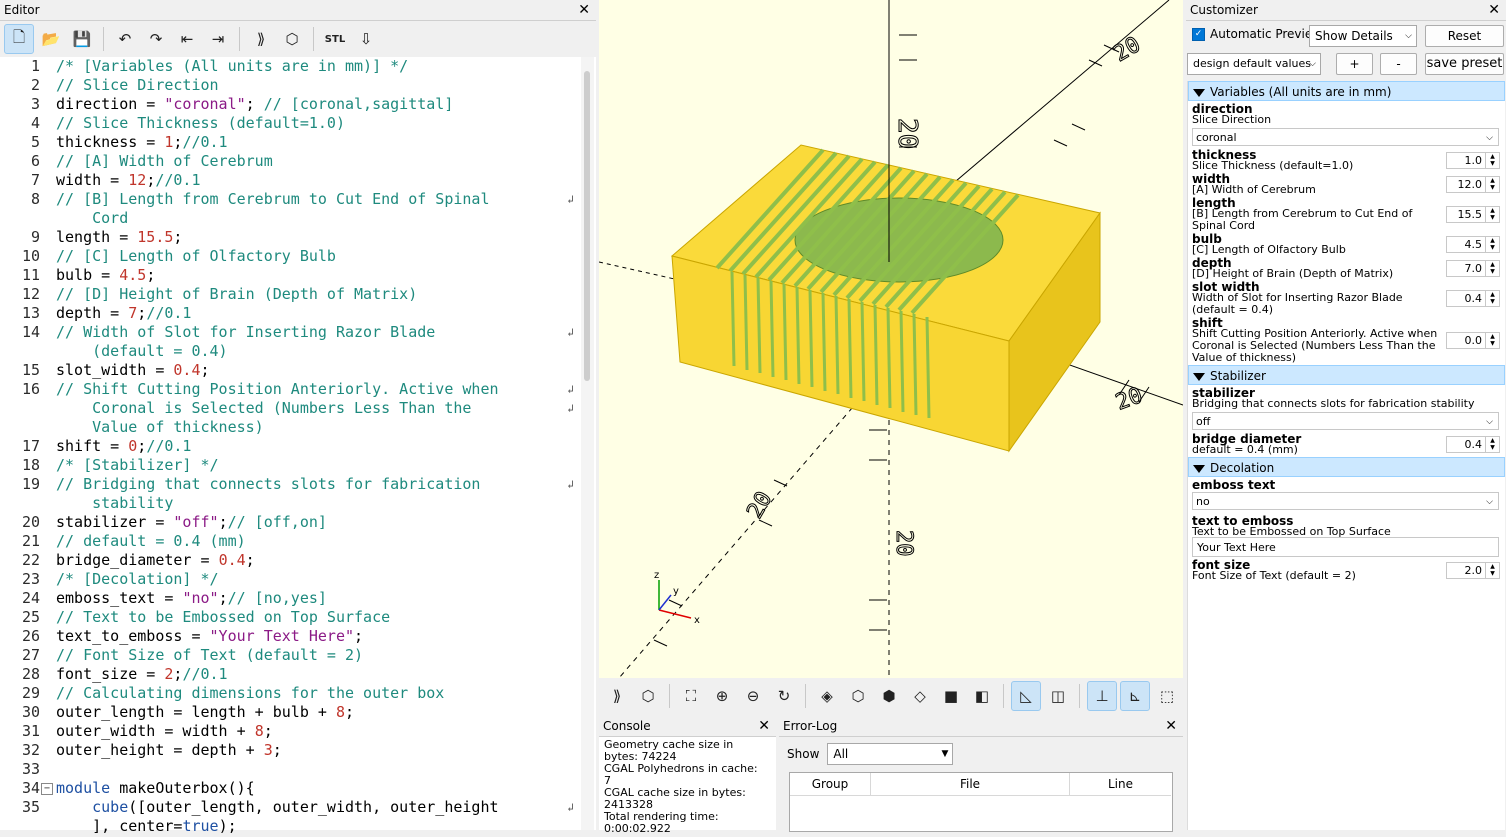  I want to click on code-line: 31 outer_width = width + 8;, so click(289, 731).